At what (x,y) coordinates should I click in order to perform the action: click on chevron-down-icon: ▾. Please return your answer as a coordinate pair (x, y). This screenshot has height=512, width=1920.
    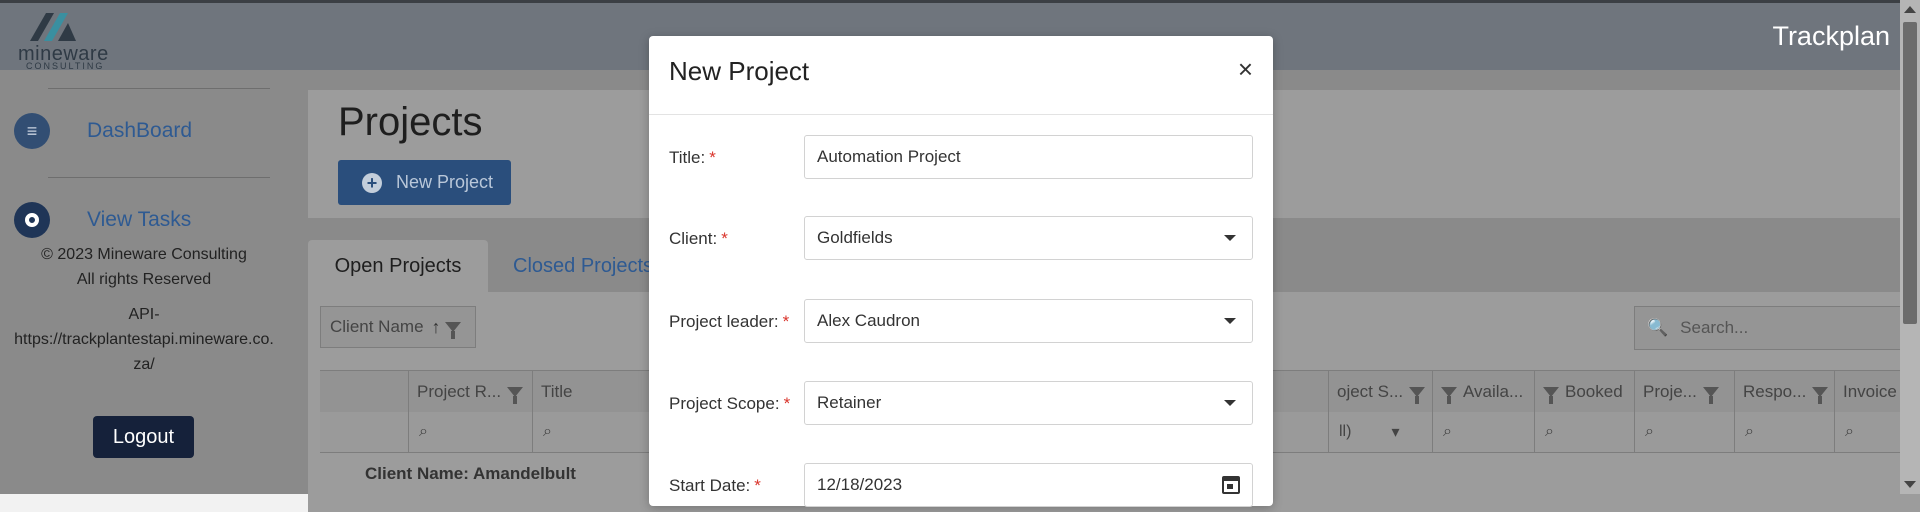
    Looking at the image, I should click on (1395, 432).